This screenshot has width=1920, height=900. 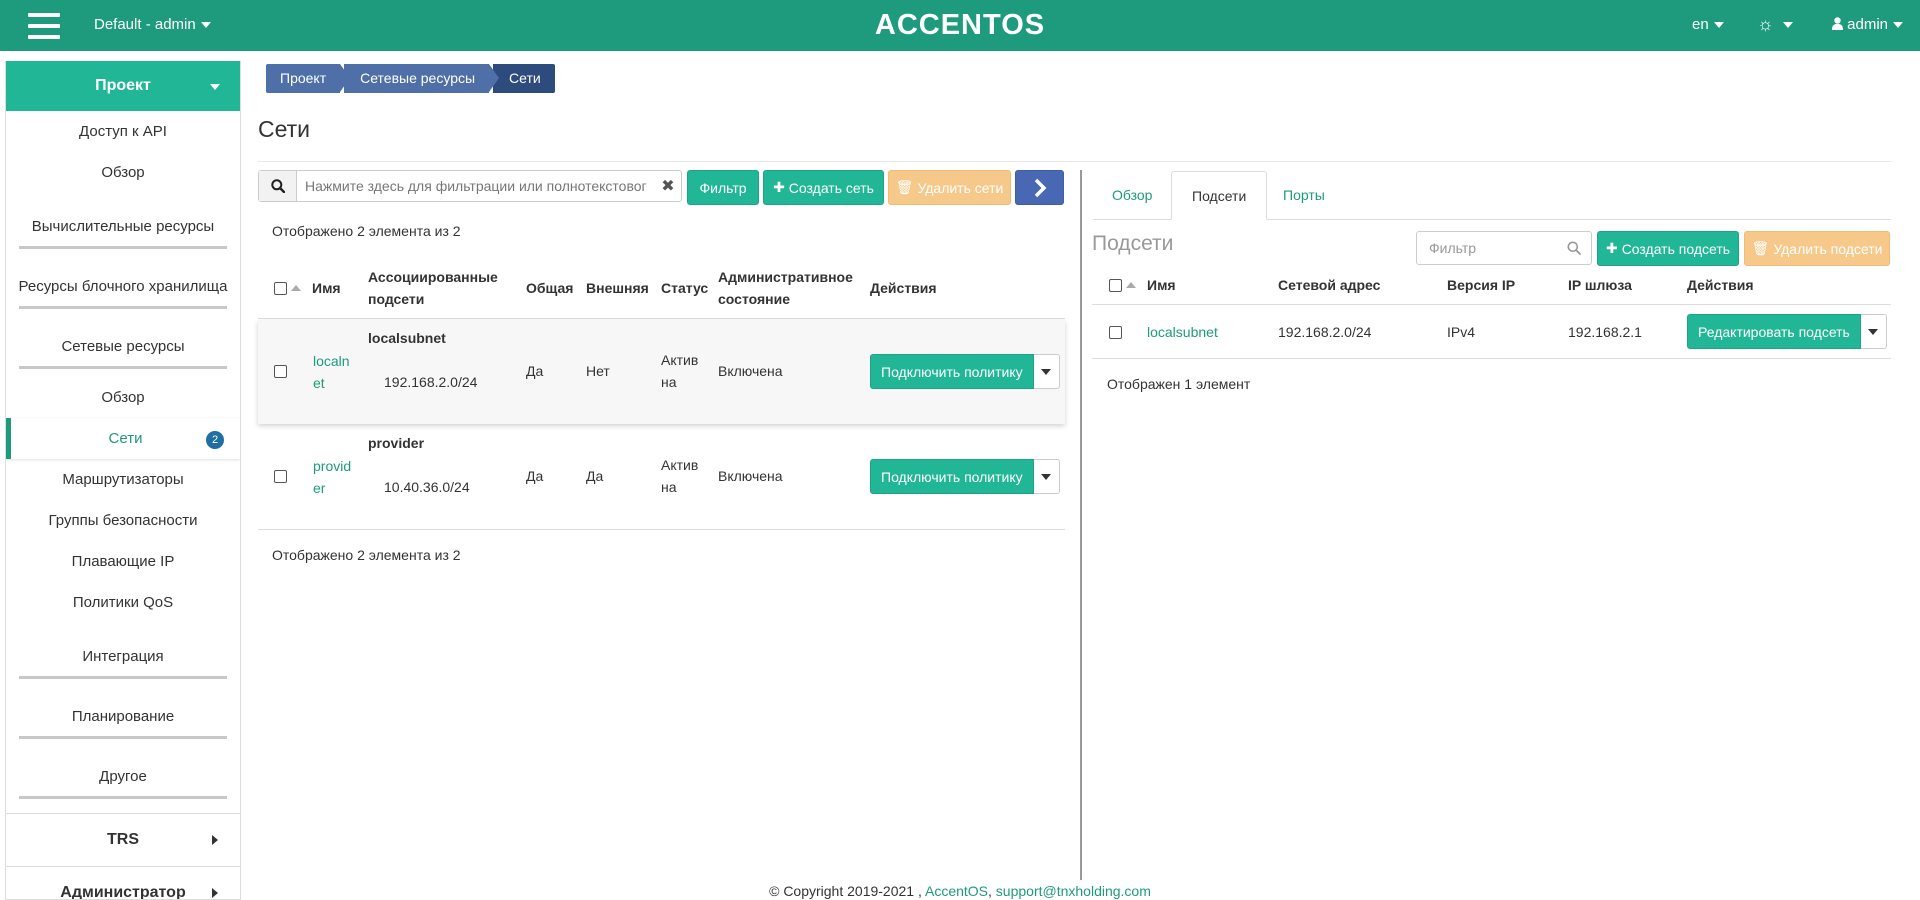 What do you see at coordinates (1837, 23) in the screenshot?
I see `user-icon` at bounding box center [1837, 23].